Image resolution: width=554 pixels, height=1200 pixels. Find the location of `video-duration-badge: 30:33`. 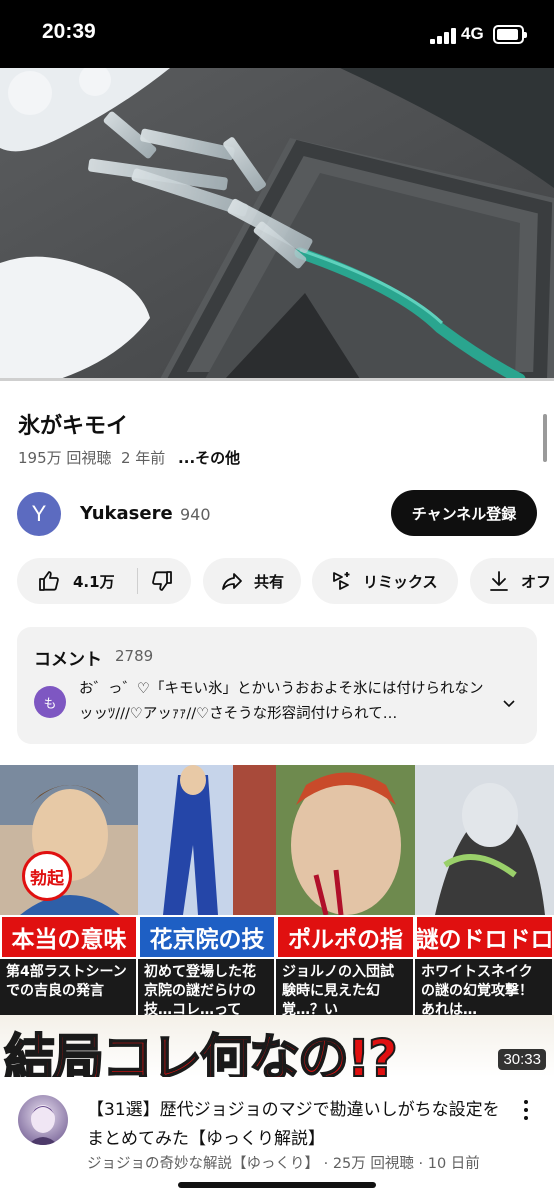

video-duration-badge: 30:33 is located at coordinates (522, 1059).